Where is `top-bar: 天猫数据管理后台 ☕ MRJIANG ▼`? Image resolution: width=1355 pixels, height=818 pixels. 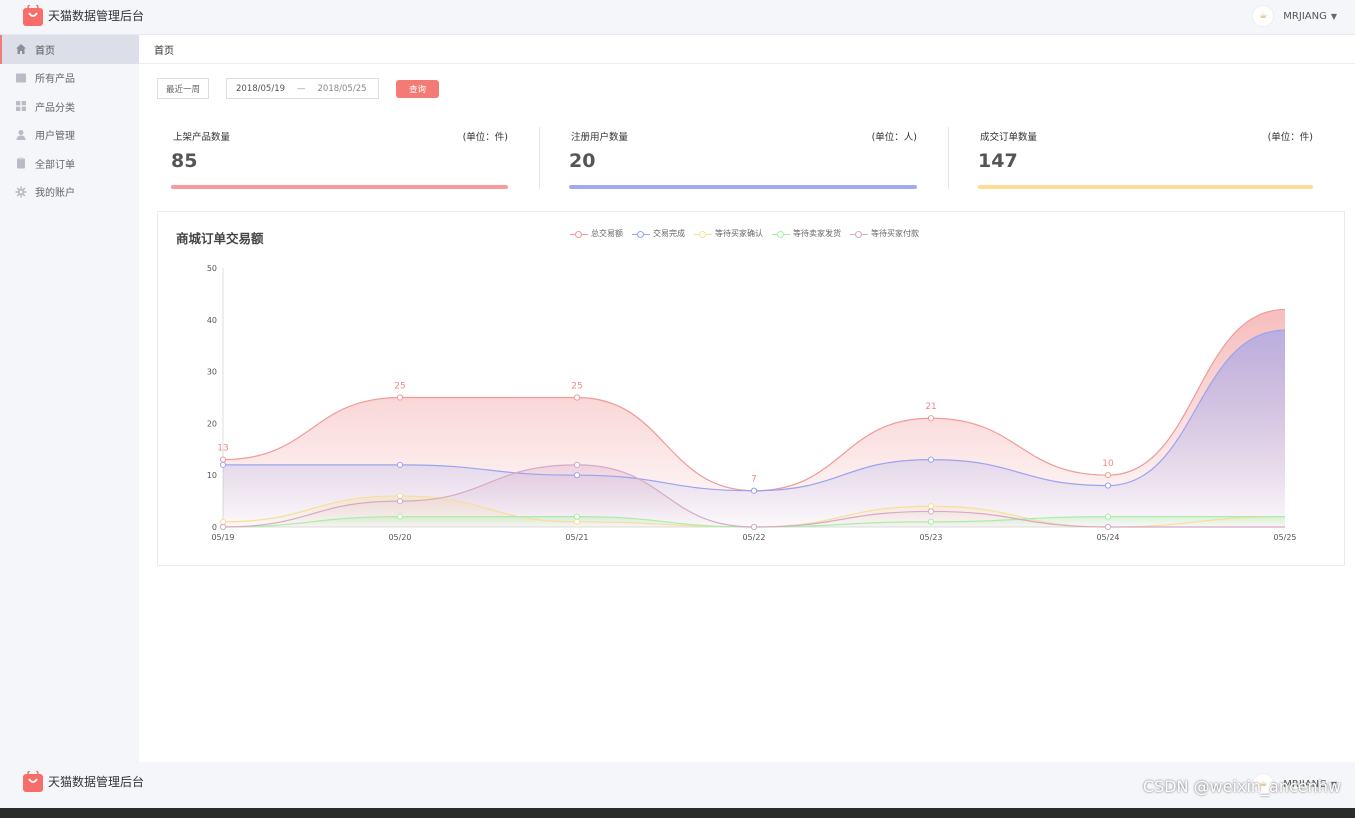
top-bar: 天猫数据管理后台 ☕ MRJIANG ▼ is located at coordinates (677, 17).